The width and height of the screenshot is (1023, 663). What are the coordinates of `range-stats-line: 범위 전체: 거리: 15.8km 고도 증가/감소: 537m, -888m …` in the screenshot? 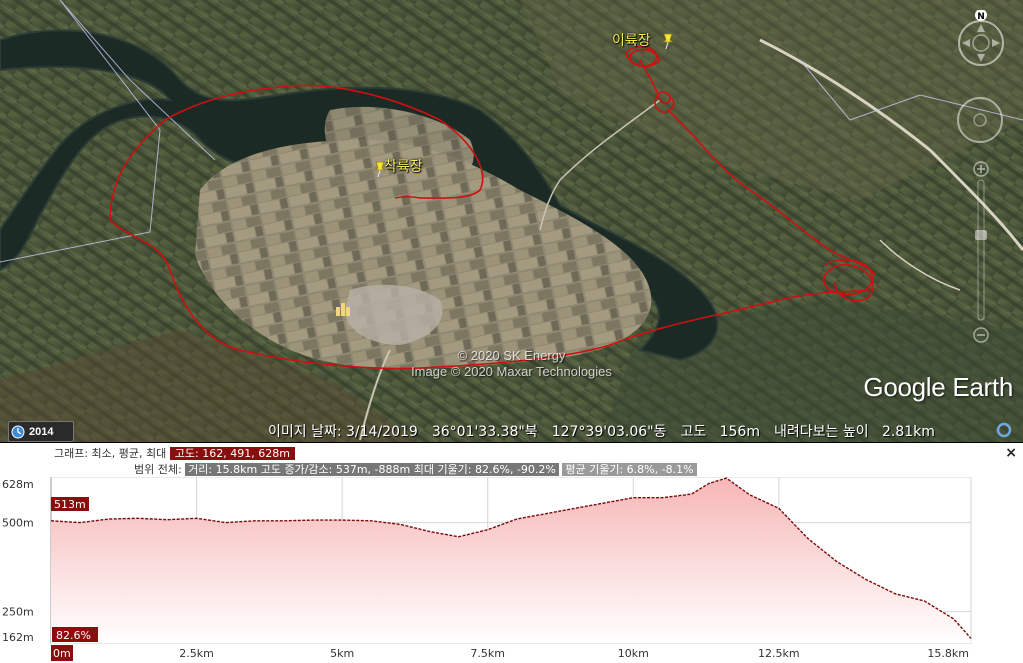 It's located at (415, 469).